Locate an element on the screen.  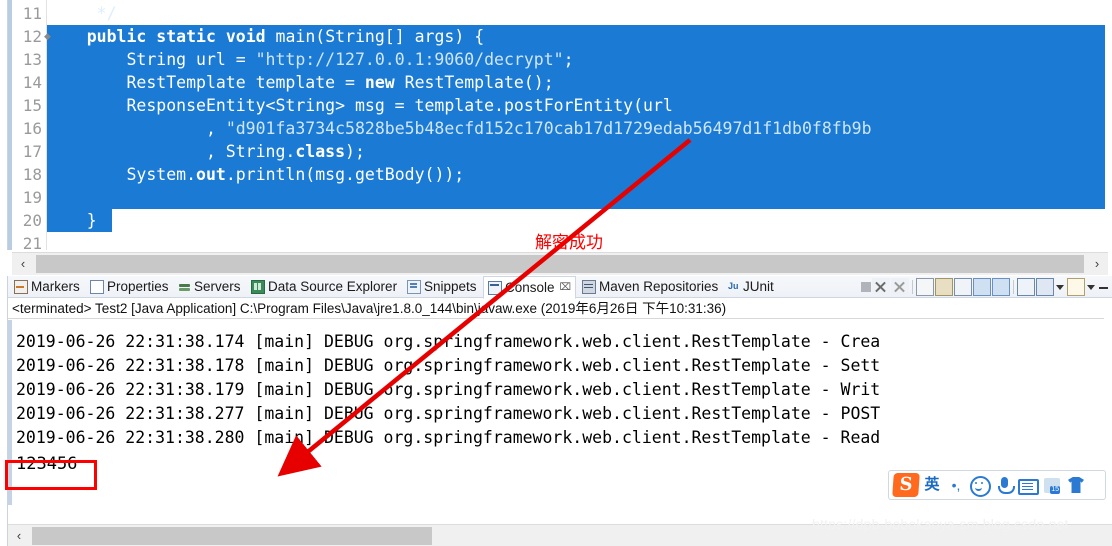
line-number: 21 is located at coordinates (32, 242).